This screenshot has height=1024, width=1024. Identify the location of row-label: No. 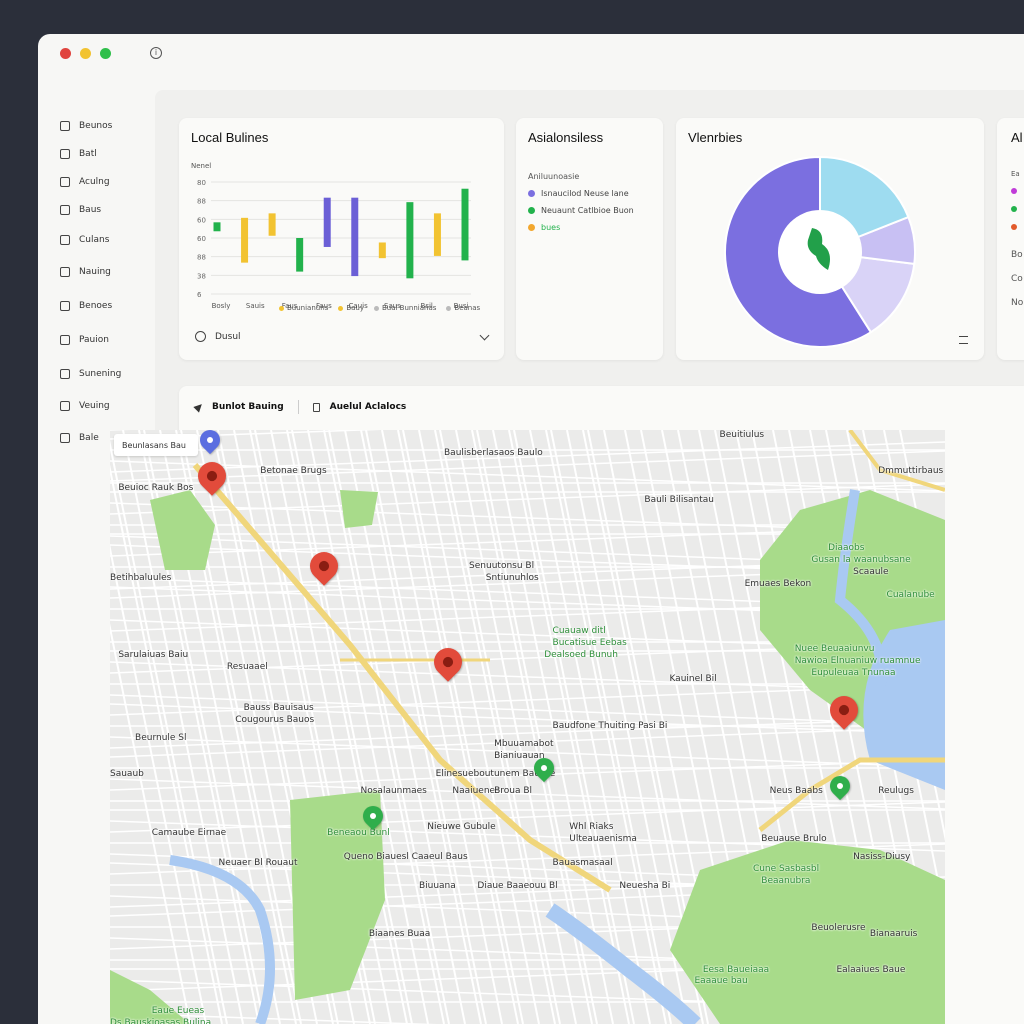
(1017, 303).